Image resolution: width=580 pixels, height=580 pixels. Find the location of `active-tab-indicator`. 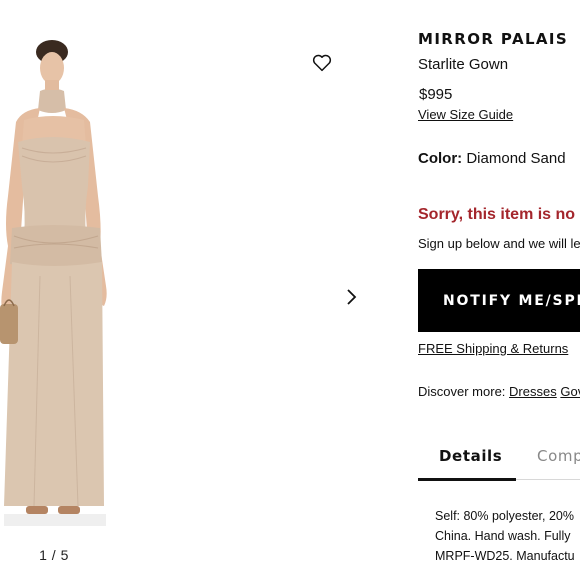

active-tab-indicator is located at coordinates (467, 479).